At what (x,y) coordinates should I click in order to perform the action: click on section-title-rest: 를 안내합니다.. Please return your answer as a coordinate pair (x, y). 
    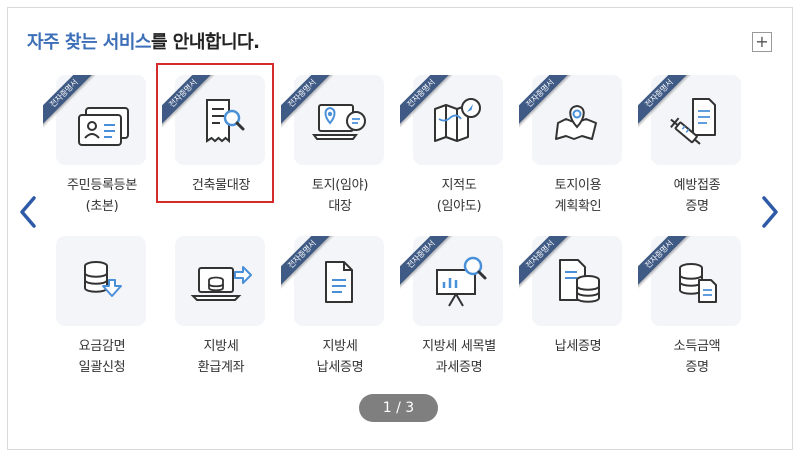
    Looking at the image, I should click on (205, 42).